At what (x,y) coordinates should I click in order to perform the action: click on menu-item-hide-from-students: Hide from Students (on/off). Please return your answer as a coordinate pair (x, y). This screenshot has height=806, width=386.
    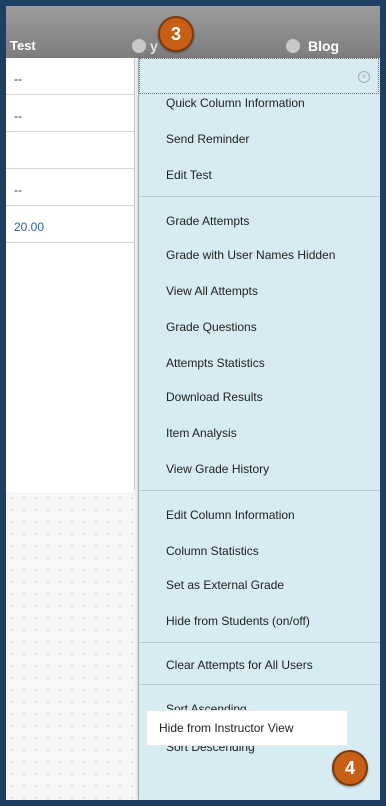
    Looking at the image, I should click on (238, 621).